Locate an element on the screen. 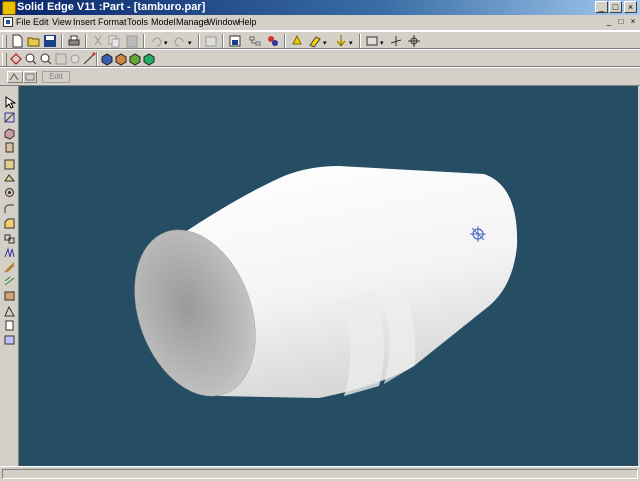 This screenshot has width=640, height=481. mirror-icon is located at coordinates (9, 281).